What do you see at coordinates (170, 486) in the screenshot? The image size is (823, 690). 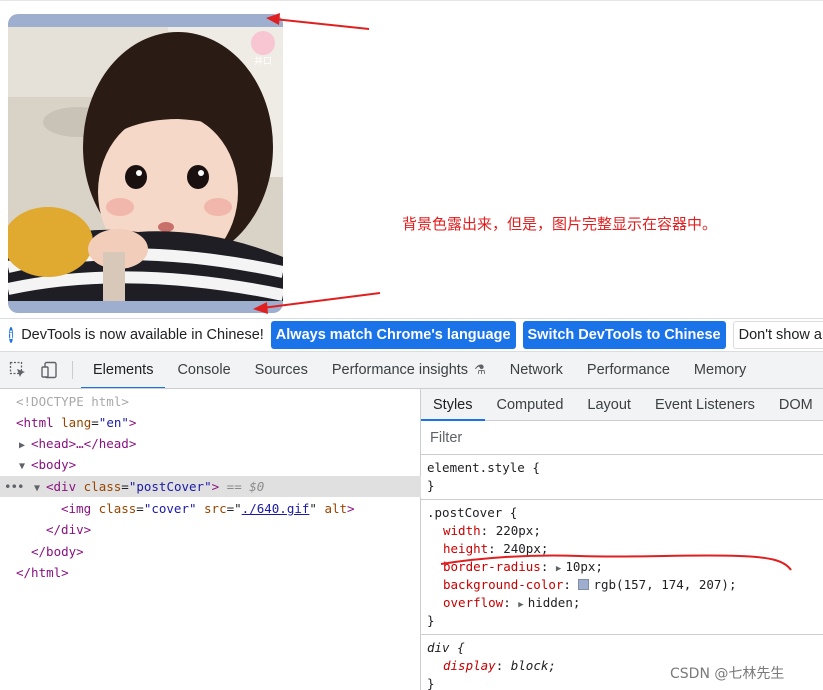 I see `div-class-value: "postCover"` at bounding box center [170, 486].